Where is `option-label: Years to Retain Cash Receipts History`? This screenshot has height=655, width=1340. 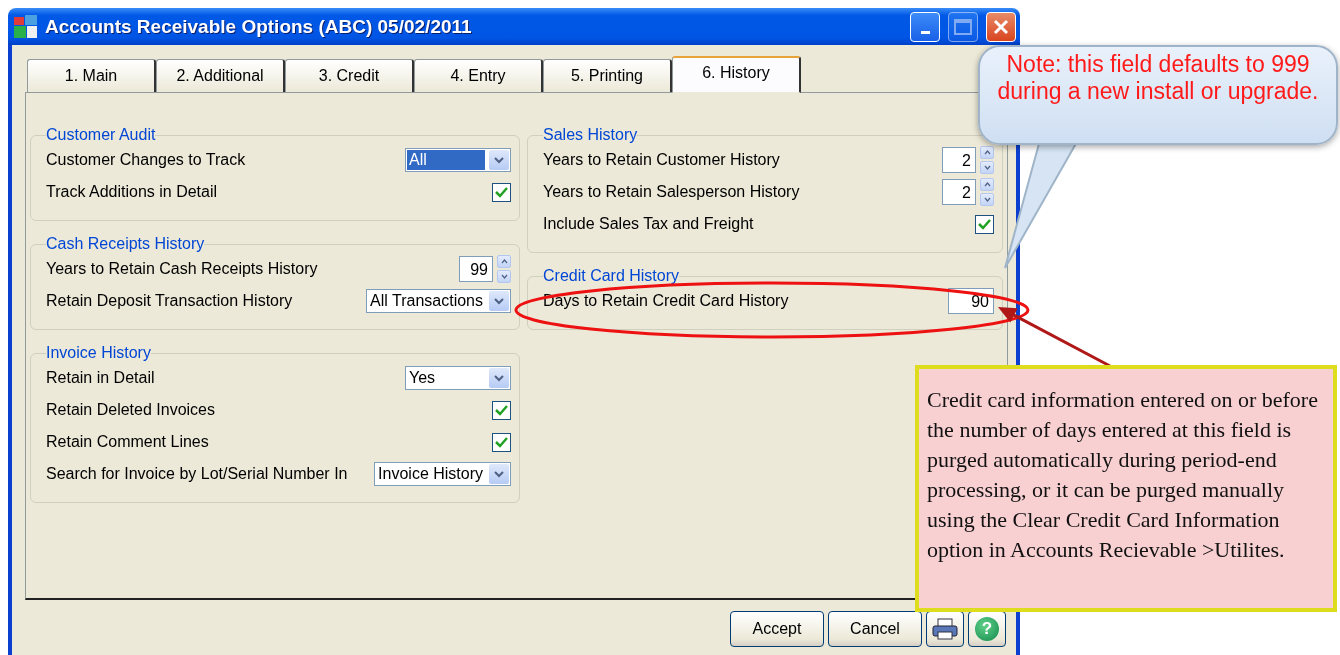 option-label: Years to Retain Cash Receipts History is located at coordinates (182, 269).